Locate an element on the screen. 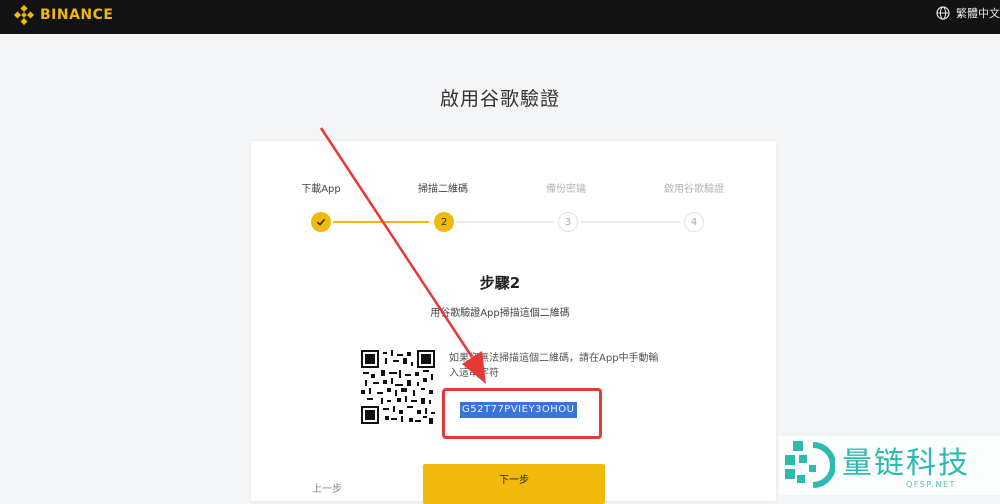  watermark-logo-icon is located at coordinates (810, 464).